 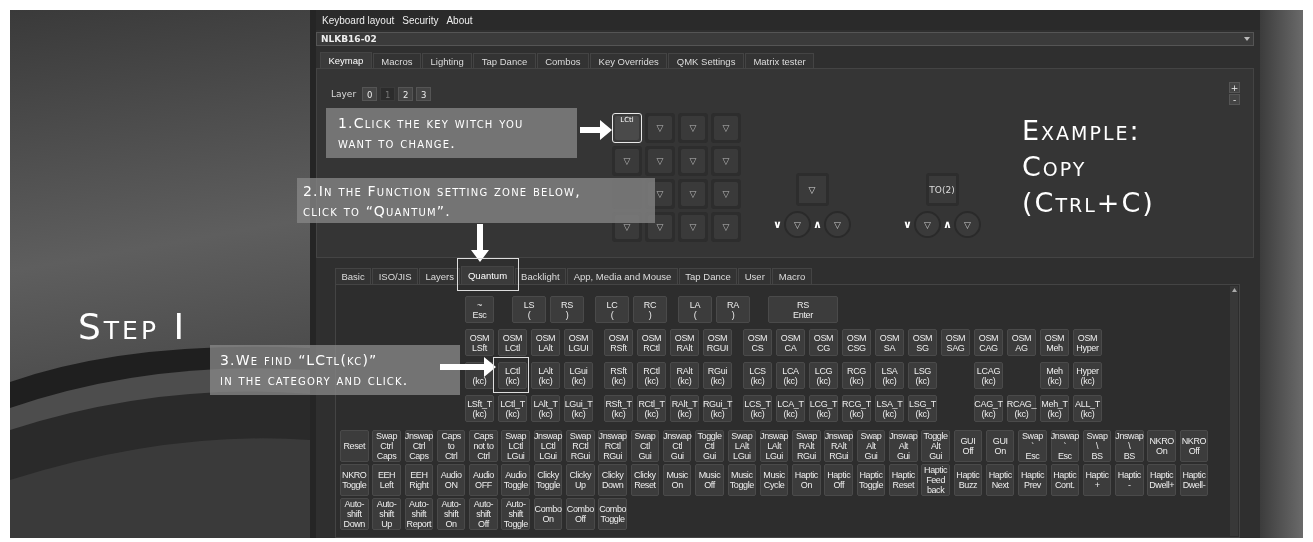 I want to click on tab: Basic, so click(x=353, y=276).